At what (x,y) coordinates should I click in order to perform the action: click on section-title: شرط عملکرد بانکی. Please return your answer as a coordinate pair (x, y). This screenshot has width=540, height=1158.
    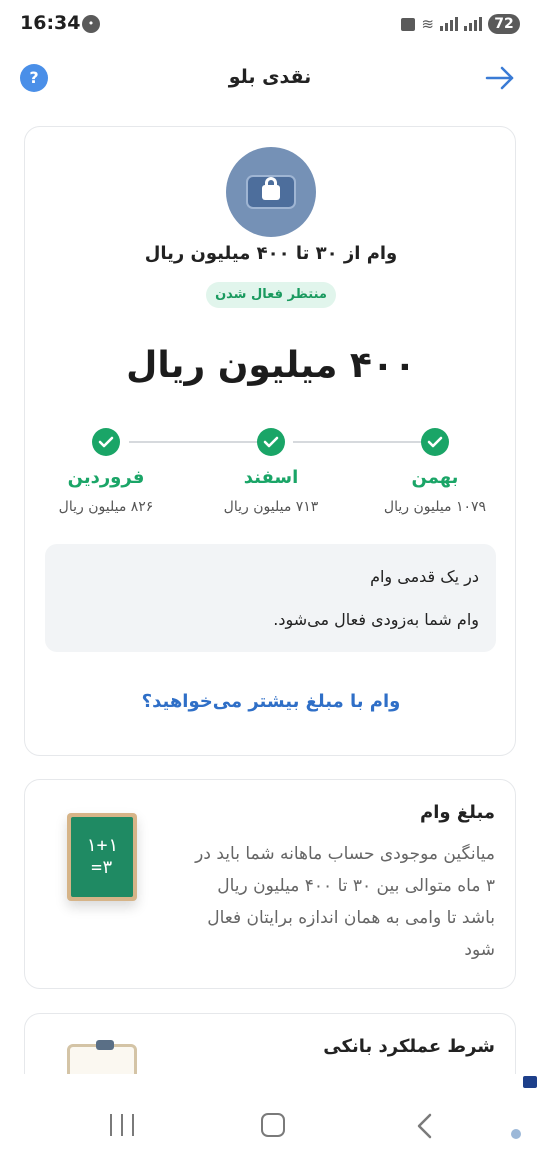
    Looking at the image, I should click on (409, 1046).